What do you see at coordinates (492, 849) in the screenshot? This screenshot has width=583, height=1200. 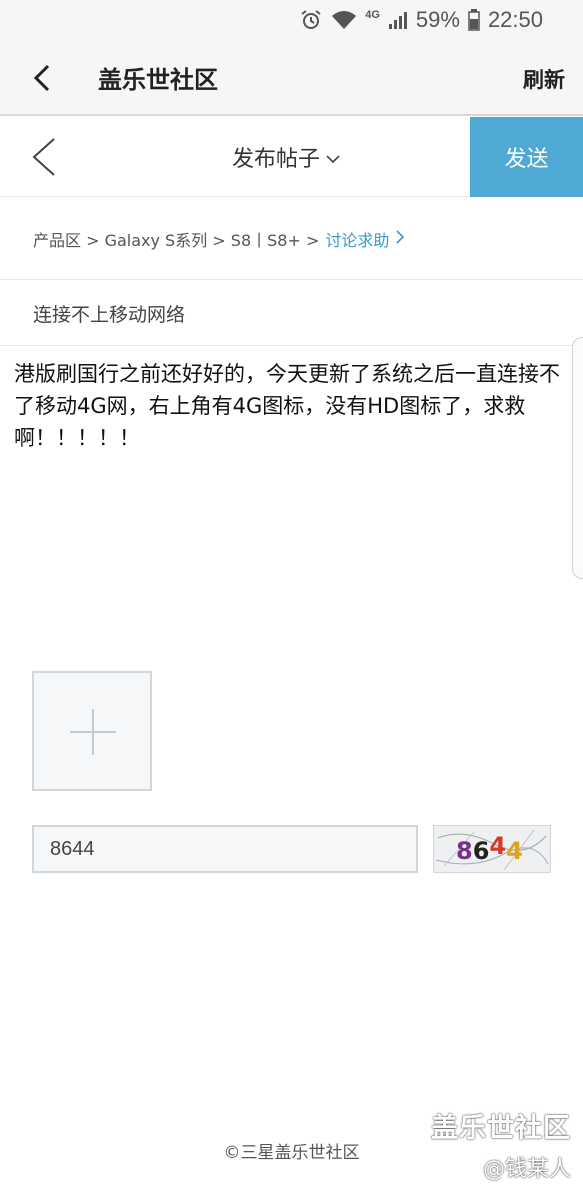 I see `captcha-image: 8644` at bounding box center [492, 849].